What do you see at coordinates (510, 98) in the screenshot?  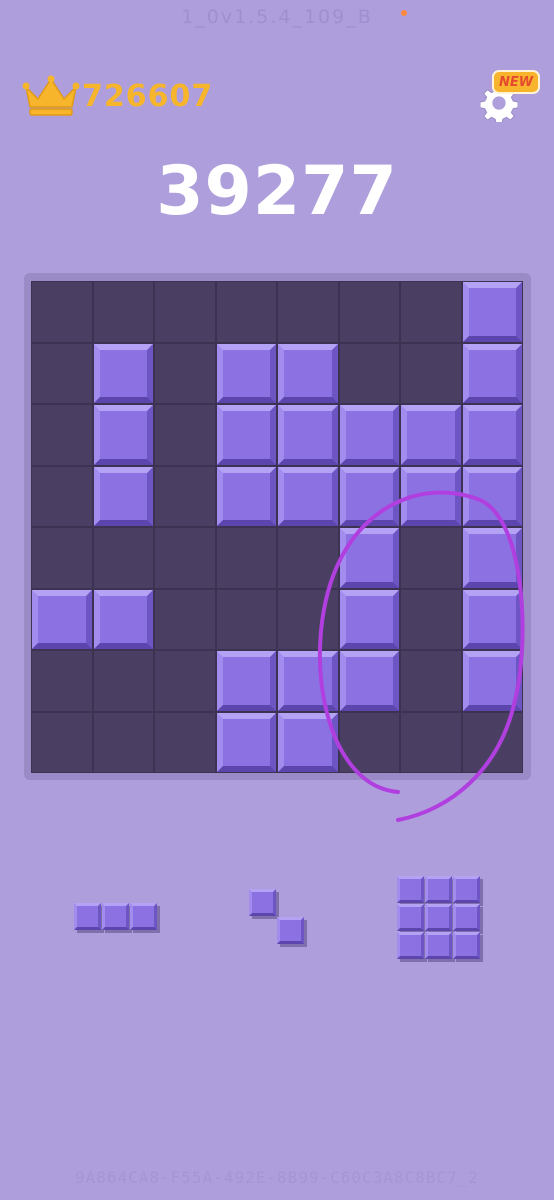 I see `settings-button: NEW` at bounding box center [510, 98].